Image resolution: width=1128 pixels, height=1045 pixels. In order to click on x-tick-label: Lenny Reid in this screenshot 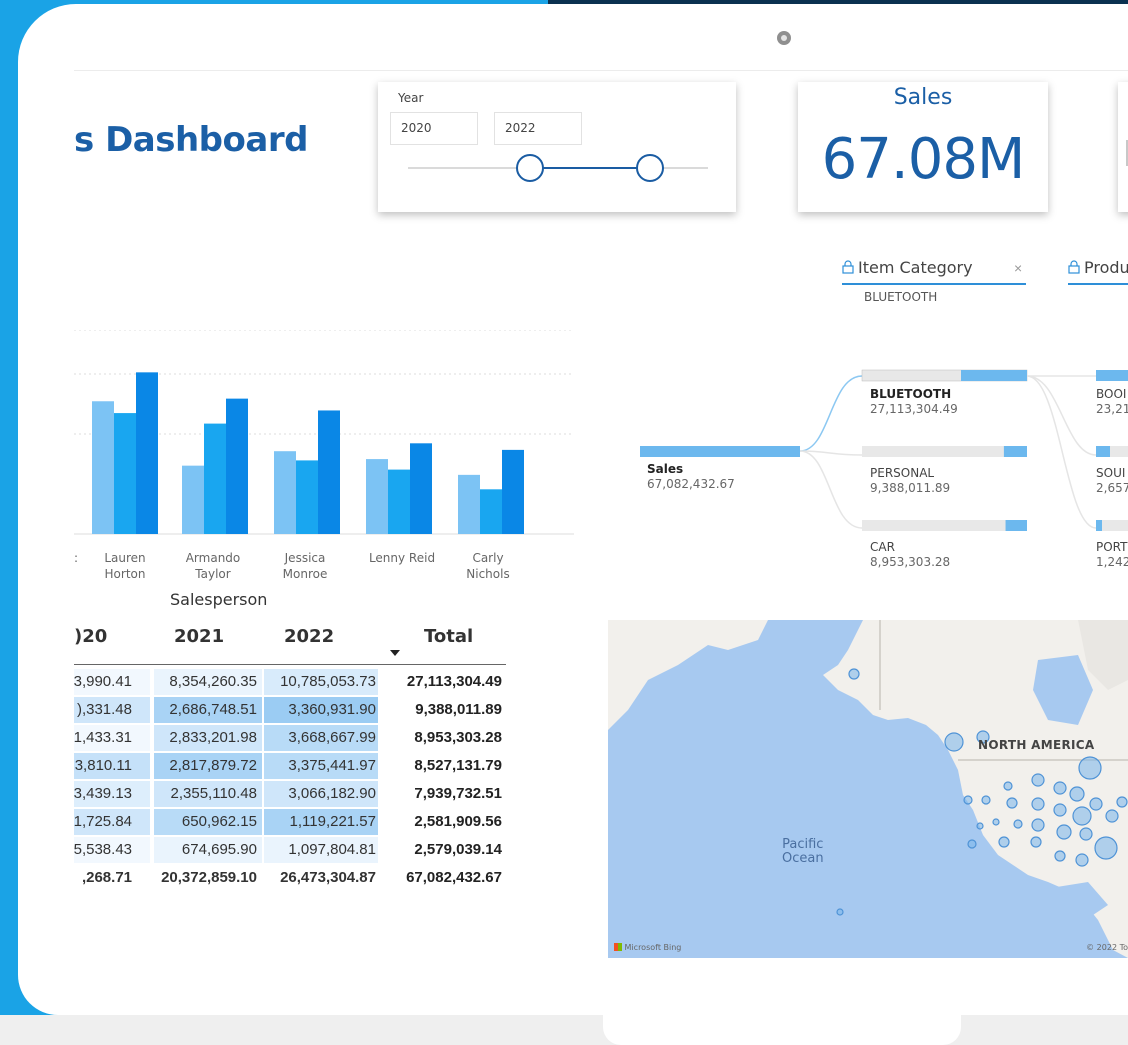, I will do `click(402, 558)`.